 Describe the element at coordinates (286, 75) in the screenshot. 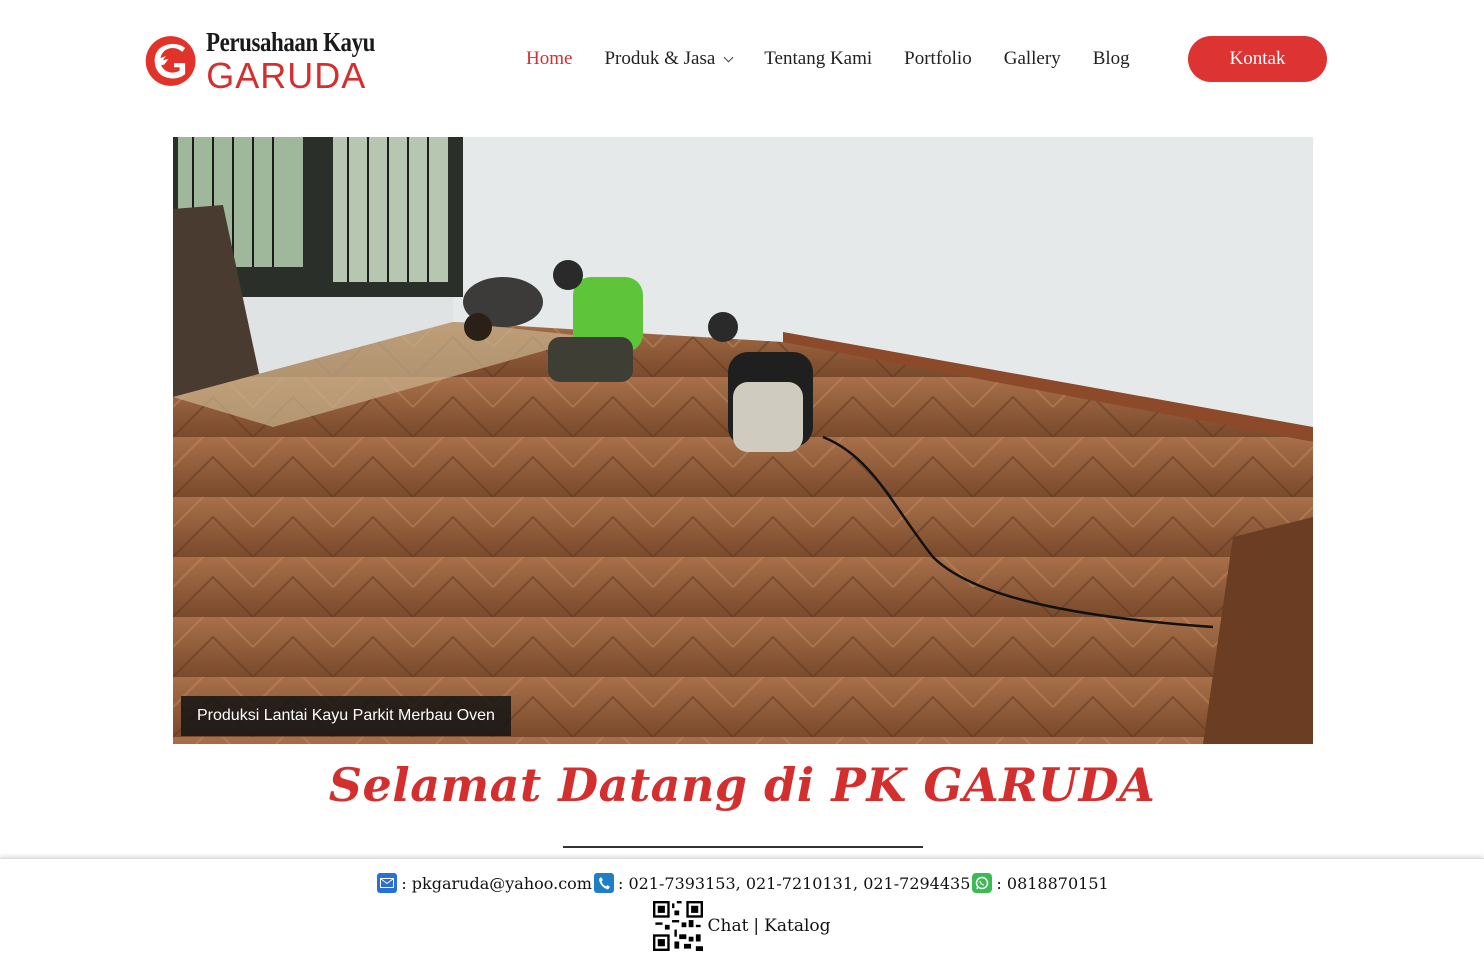

I see `brand-line2: GARUDA` at that location.